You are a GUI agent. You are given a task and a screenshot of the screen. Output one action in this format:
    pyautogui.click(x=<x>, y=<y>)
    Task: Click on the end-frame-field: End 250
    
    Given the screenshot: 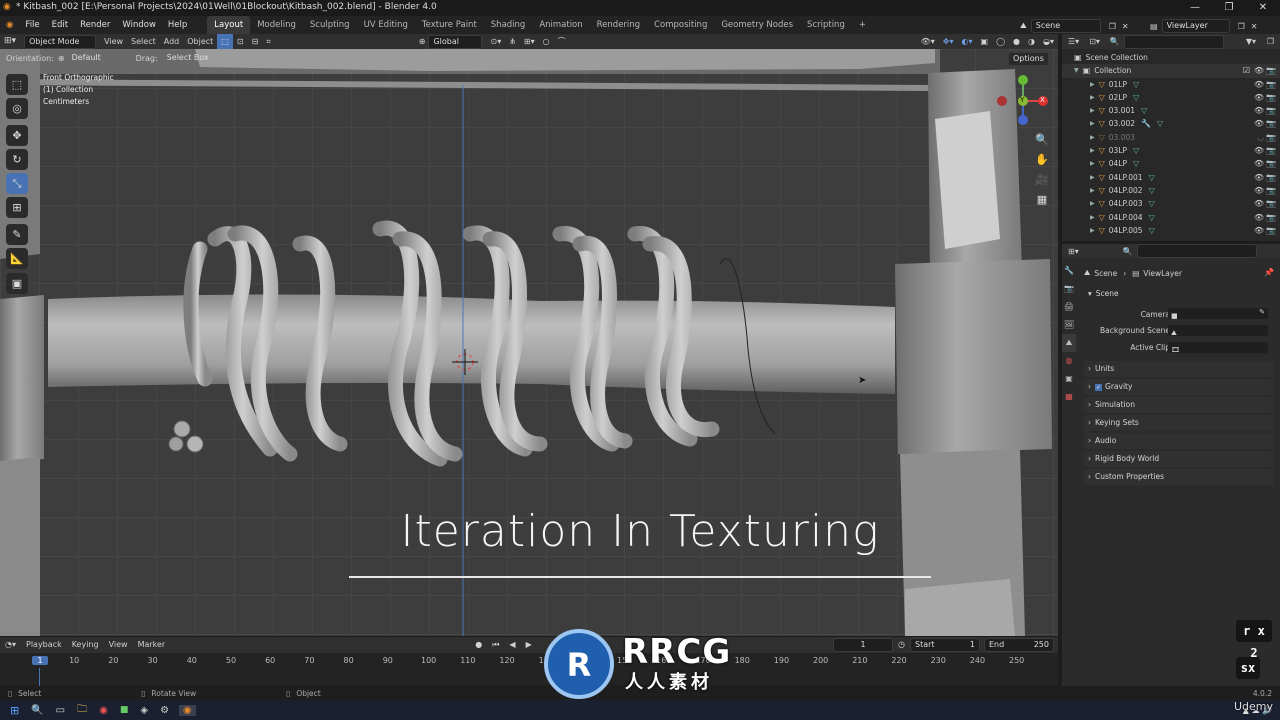 What is the action you would take?
    pyautogui.click(x=1019, y=645)
    